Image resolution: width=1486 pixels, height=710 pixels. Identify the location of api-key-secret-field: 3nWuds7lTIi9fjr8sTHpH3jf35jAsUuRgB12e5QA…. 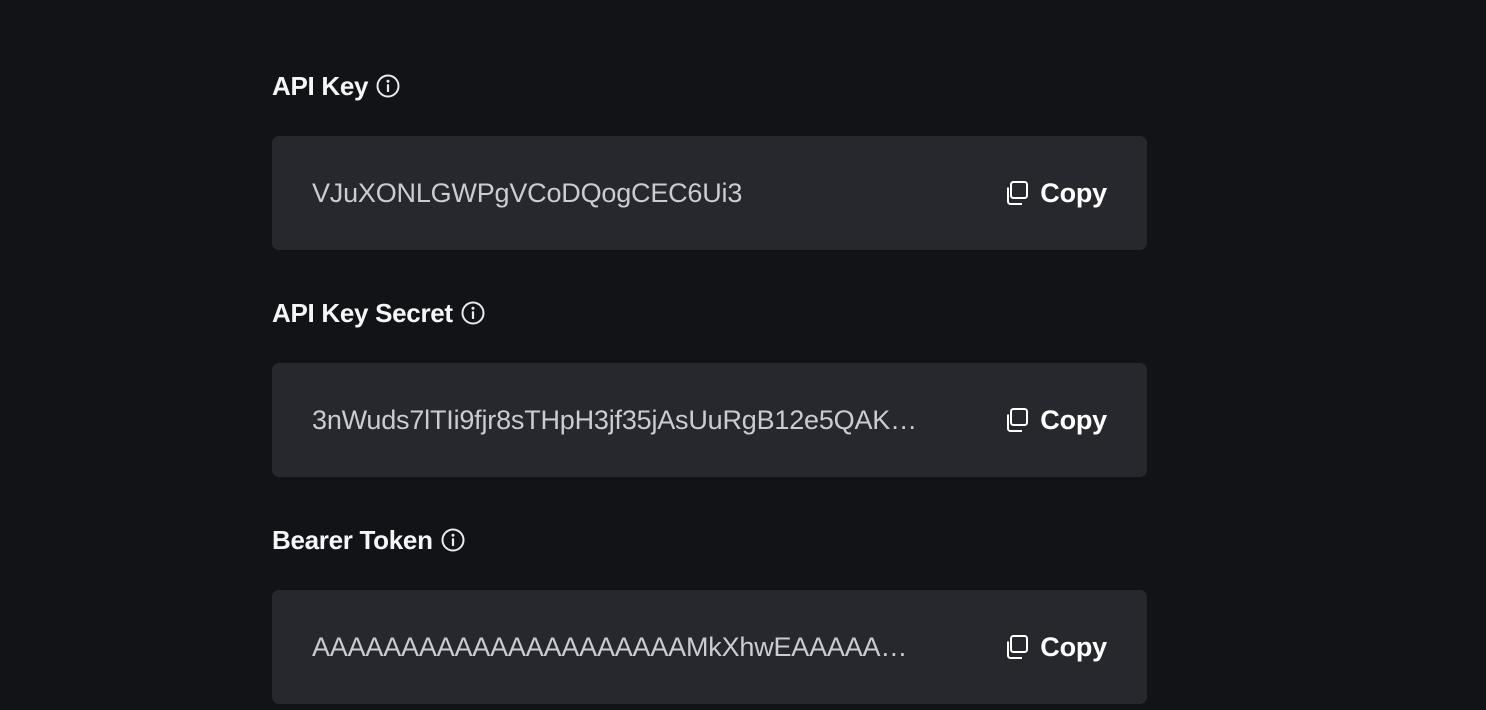
(709, 420).